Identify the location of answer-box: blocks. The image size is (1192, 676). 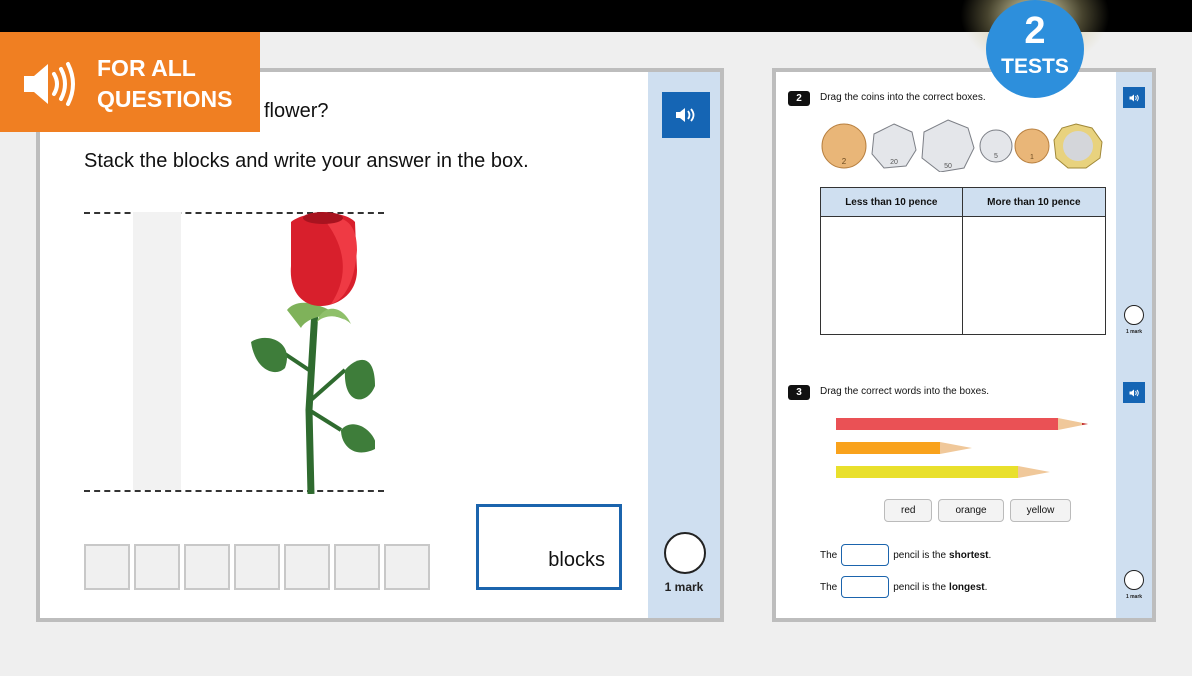
(549, 547).